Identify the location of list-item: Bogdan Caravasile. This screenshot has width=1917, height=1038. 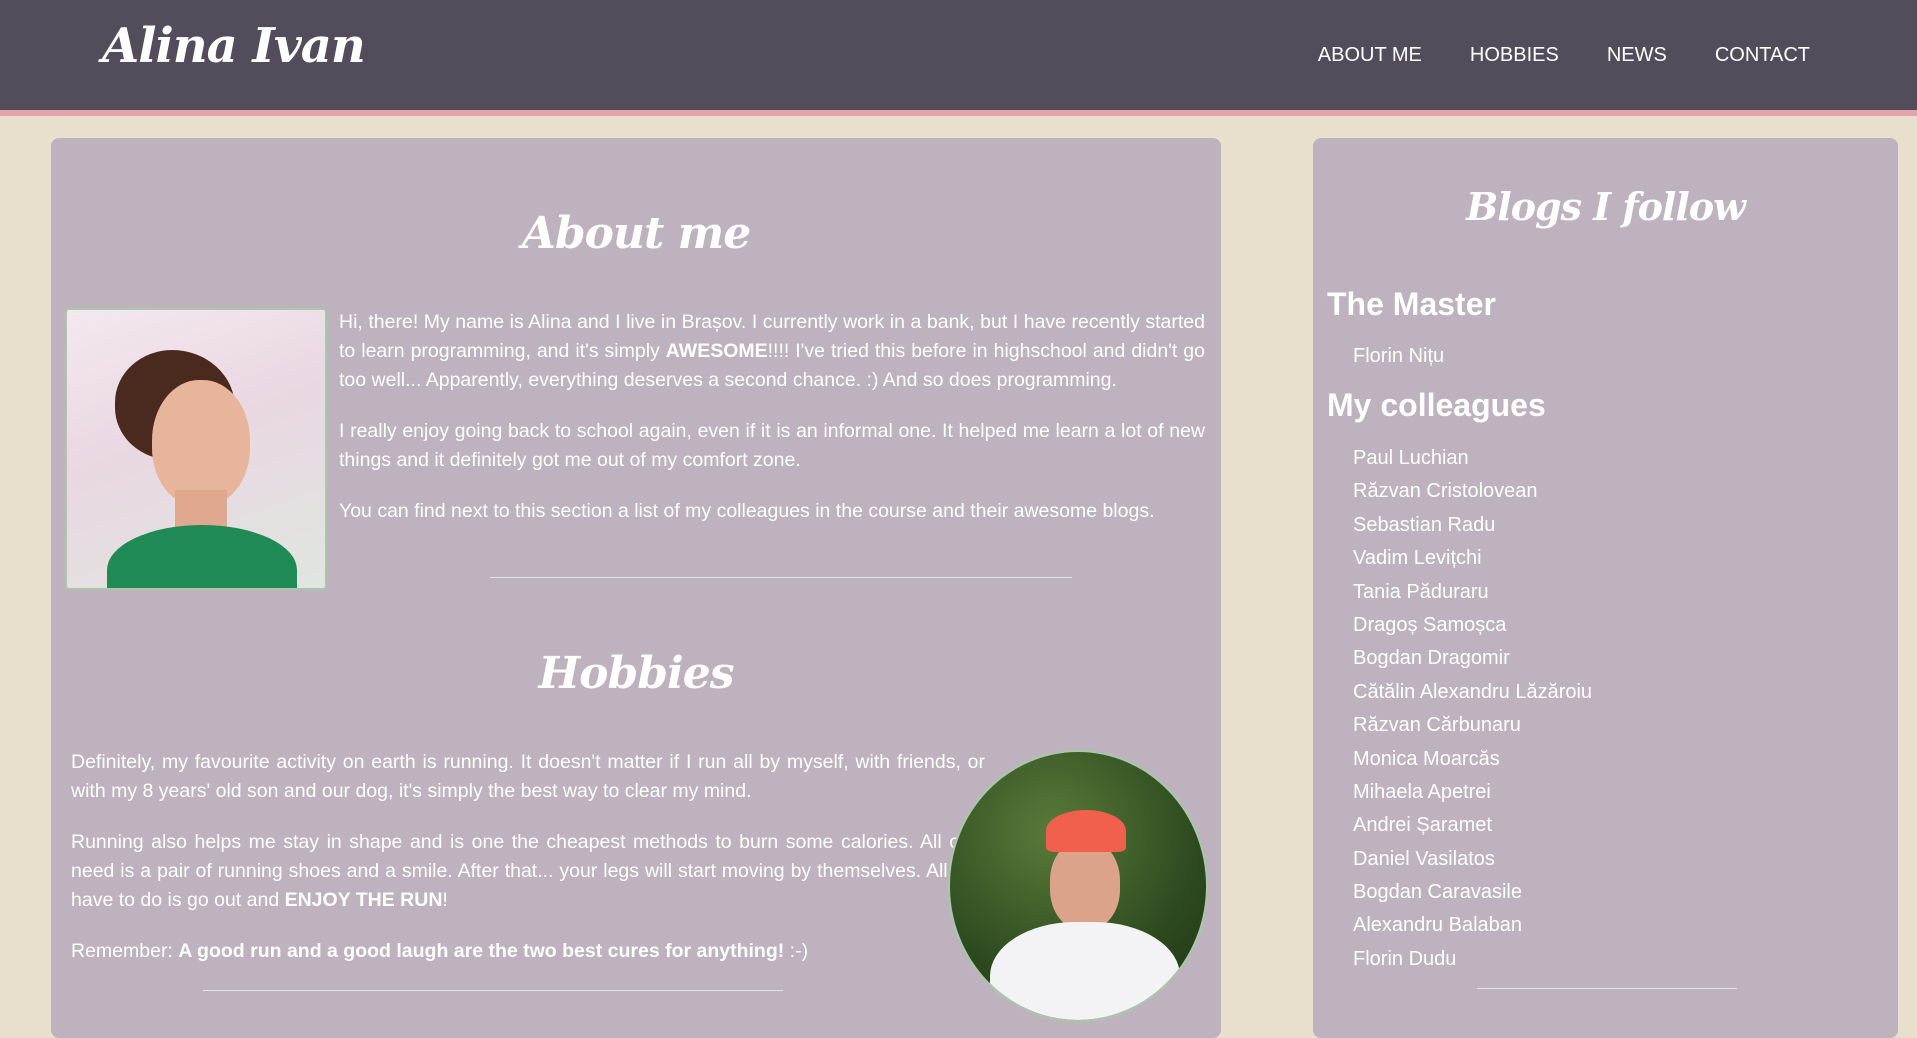
(1472, 892).